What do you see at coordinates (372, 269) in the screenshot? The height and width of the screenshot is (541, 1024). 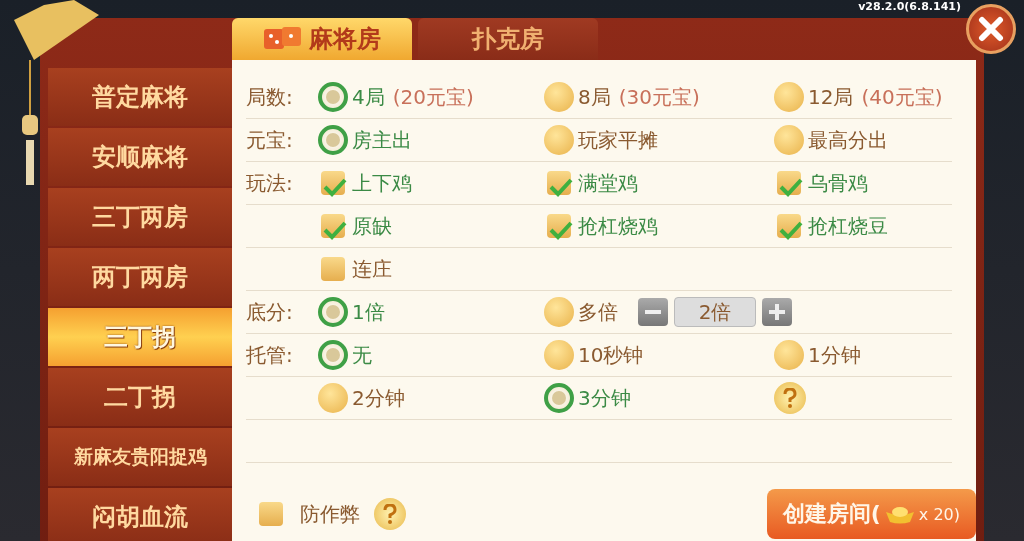 I see `option-label: 连庄` at bounding box center [372, 269].